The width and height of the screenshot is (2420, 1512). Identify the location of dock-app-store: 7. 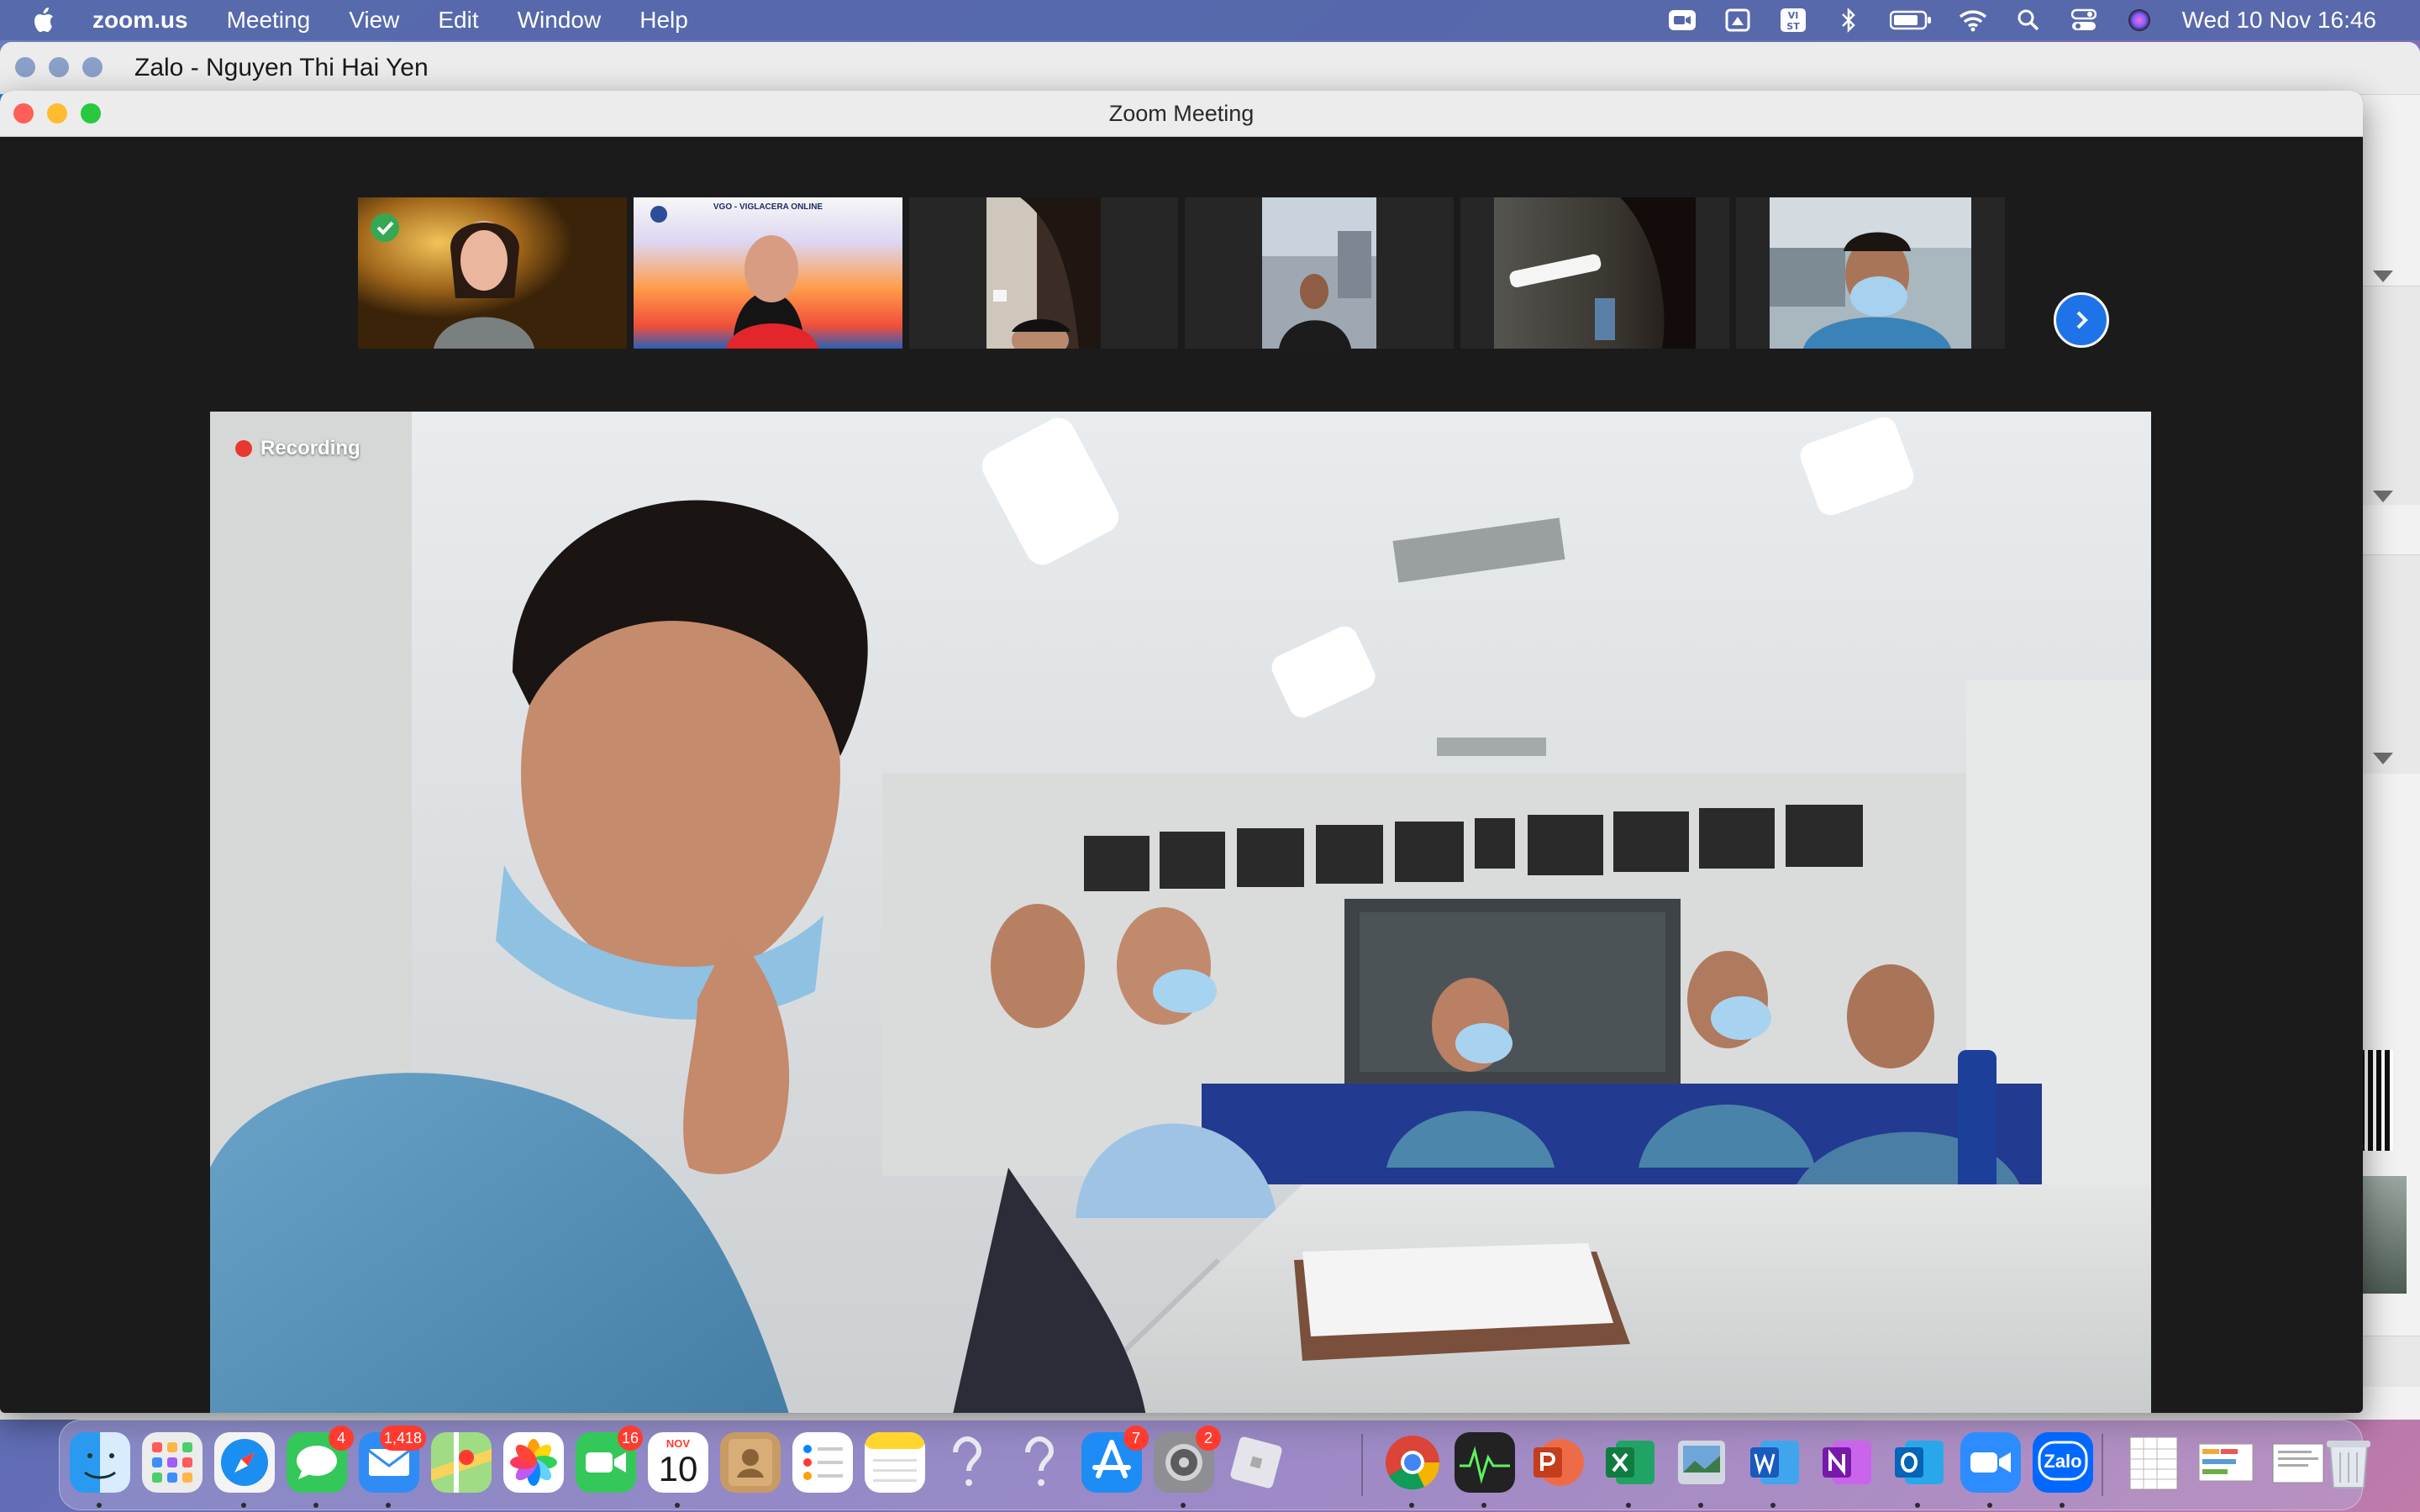
(1115, 1459).